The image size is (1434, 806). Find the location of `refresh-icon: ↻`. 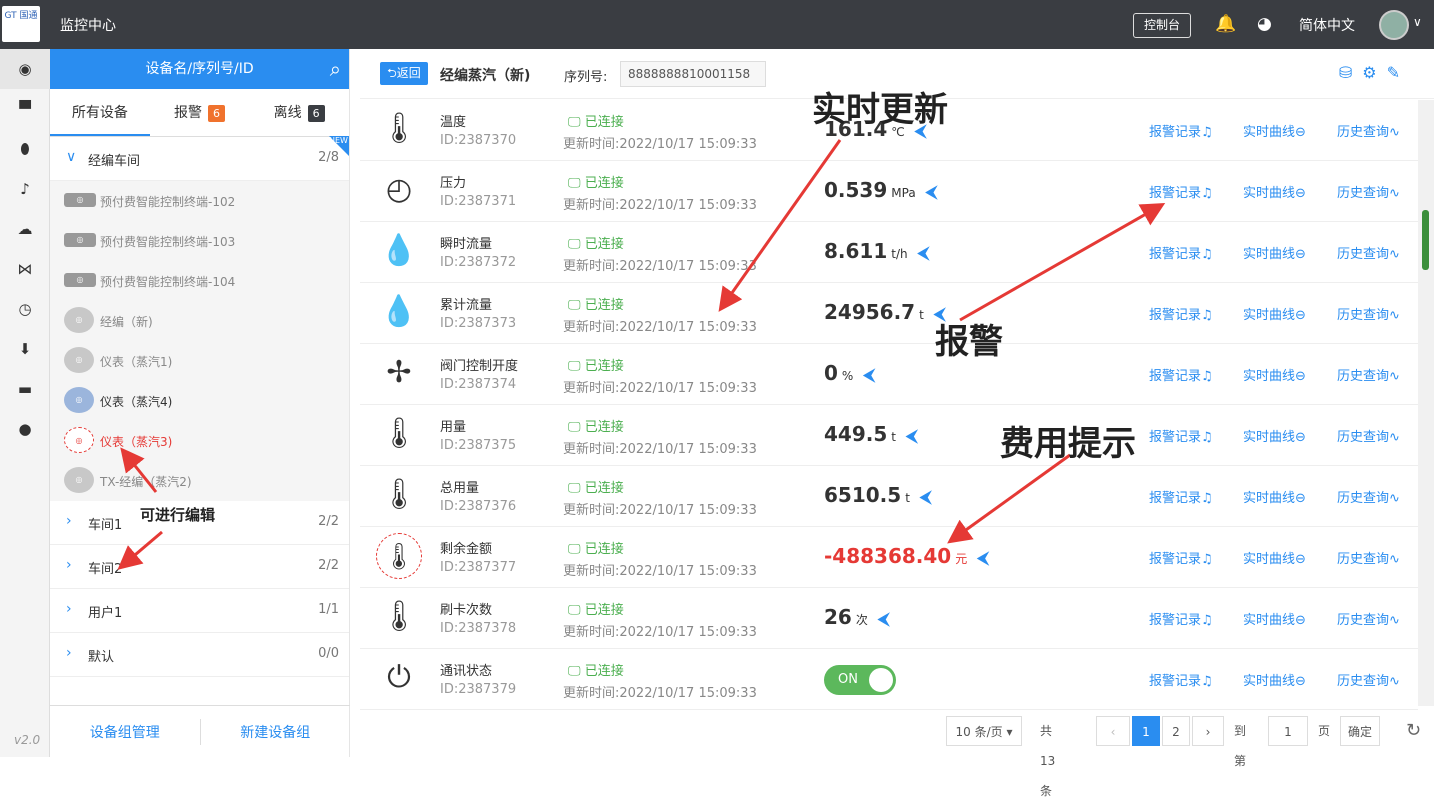

refresh-icon: ↻ is located at coordinates (1413, 731).